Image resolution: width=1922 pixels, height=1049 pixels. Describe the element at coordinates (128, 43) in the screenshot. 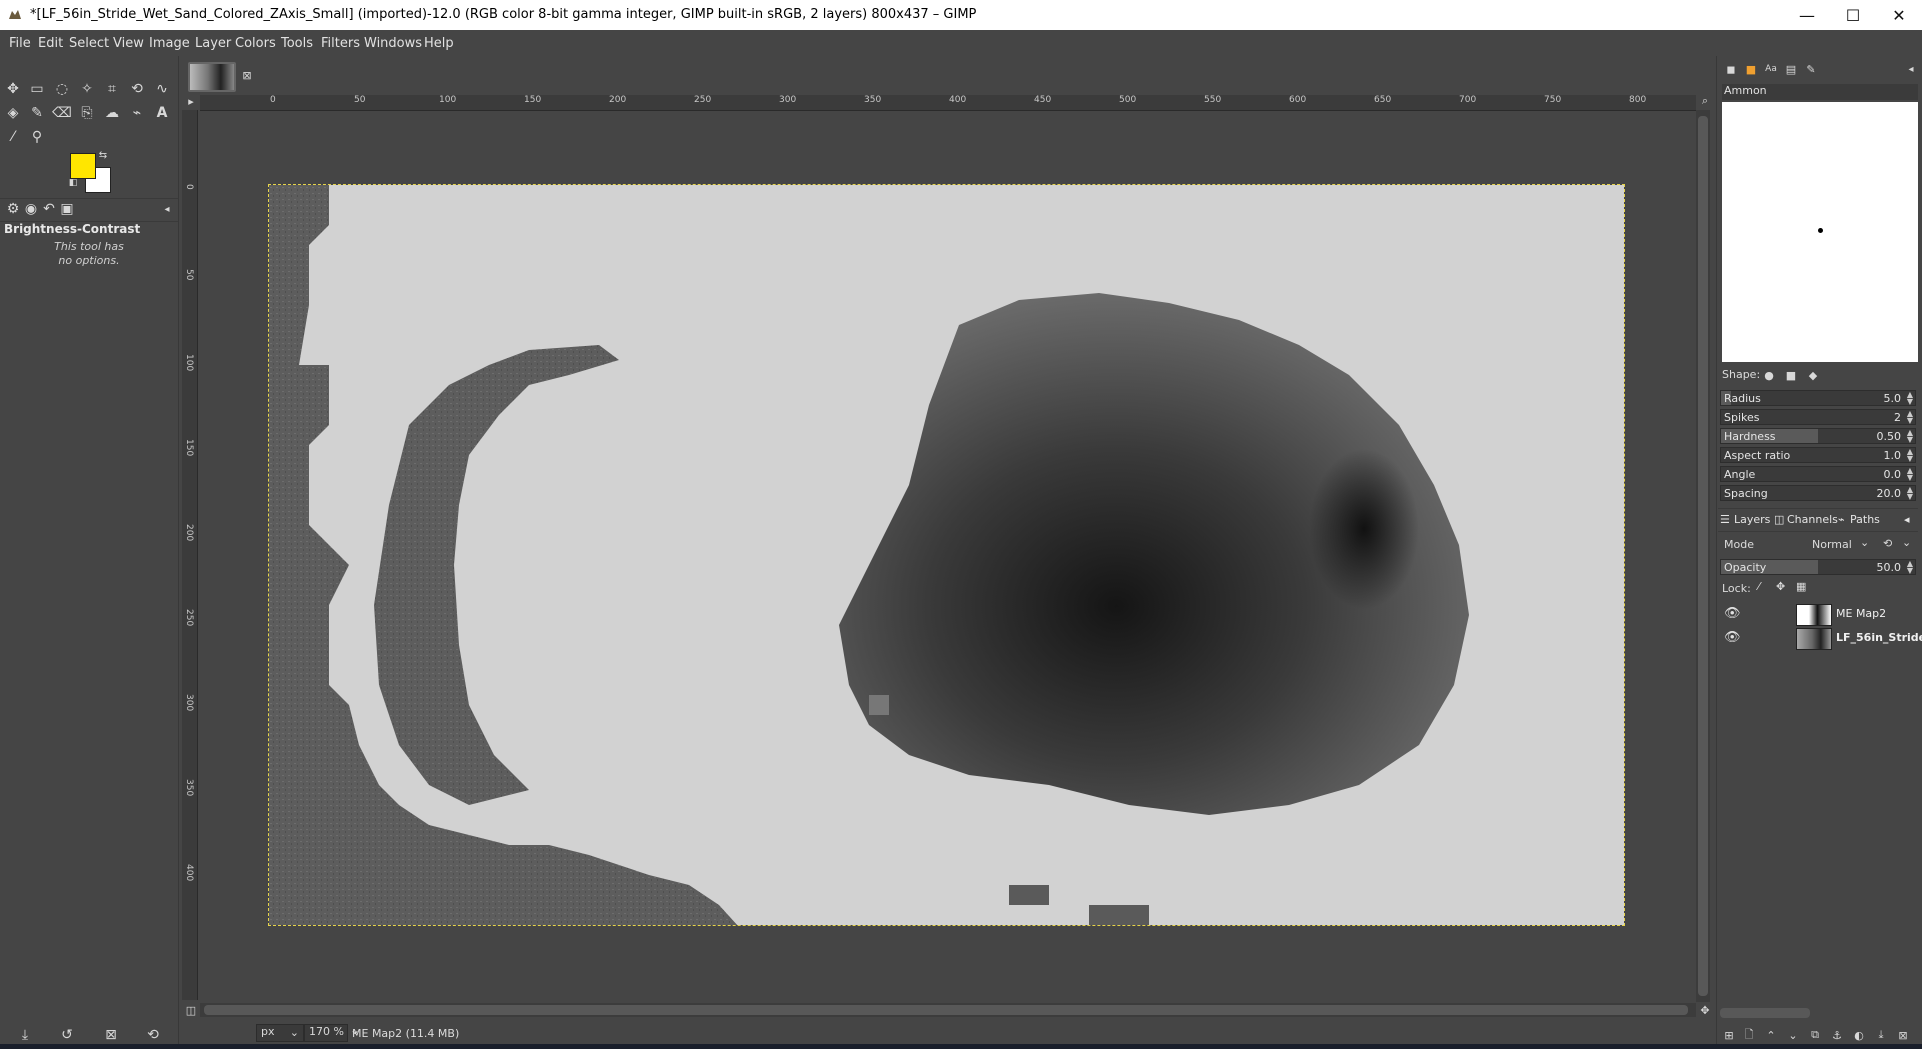

I see `menu-view: View` at that location.